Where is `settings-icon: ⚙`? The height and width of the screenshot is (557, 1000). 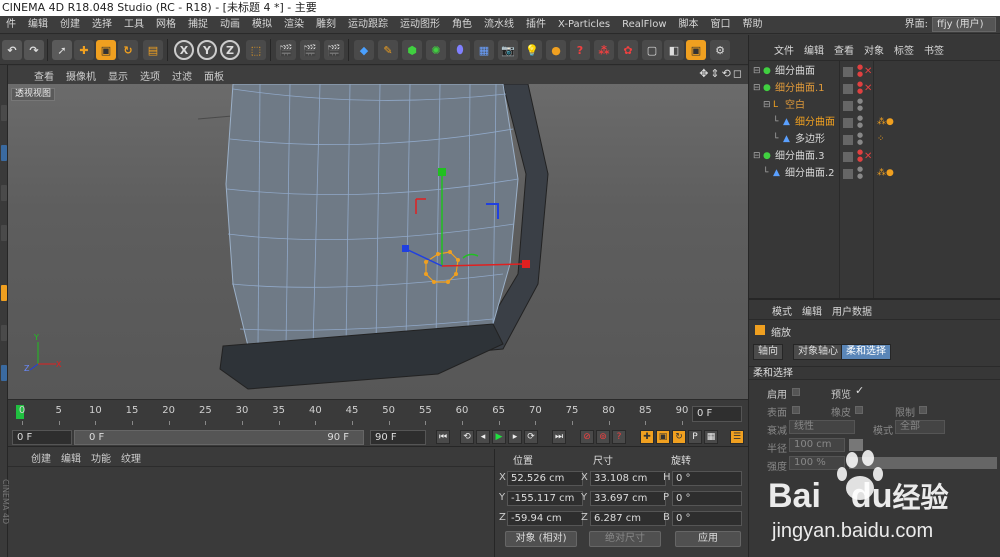
settings-icon: ⚙ is located at coordinates (720, 50).